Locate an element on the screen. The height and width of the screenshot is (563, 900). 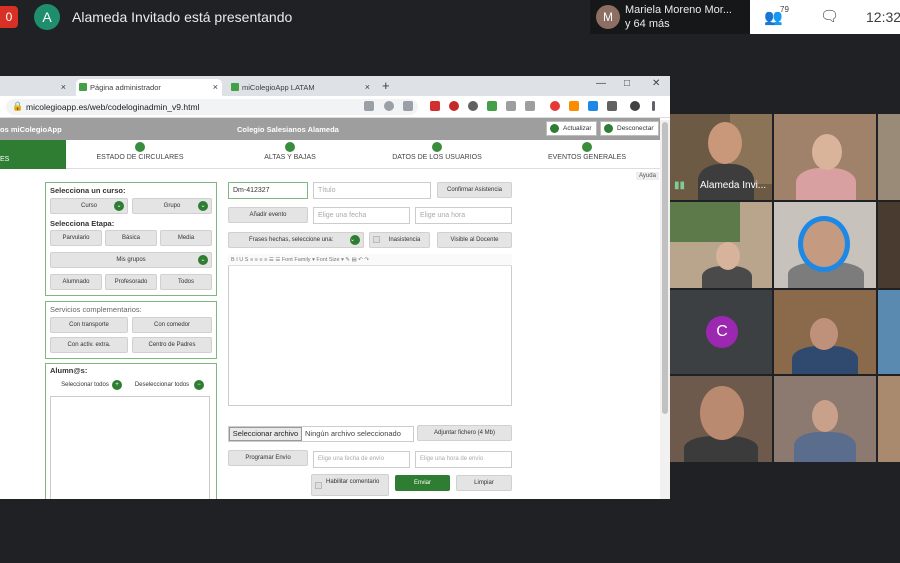
send-date-input: Elige una fecha de envío is located at coordinates (361, 459).